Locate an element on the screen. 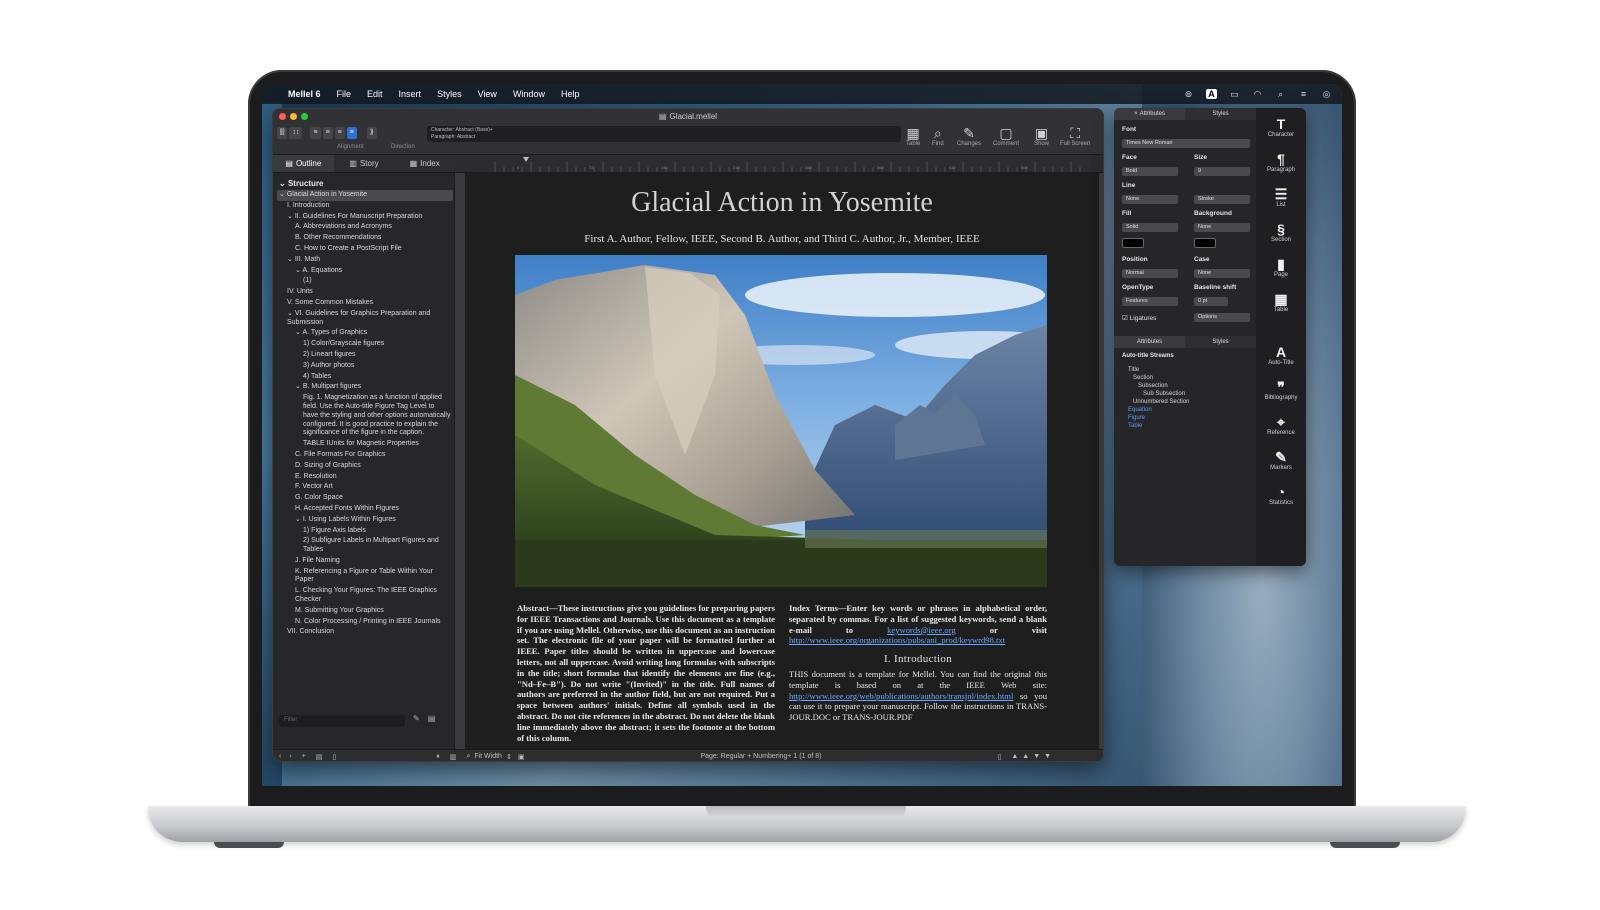 This screenshot has width=1600, height=910. align-justify-button: ≡ is located at coordinates (351, 133).